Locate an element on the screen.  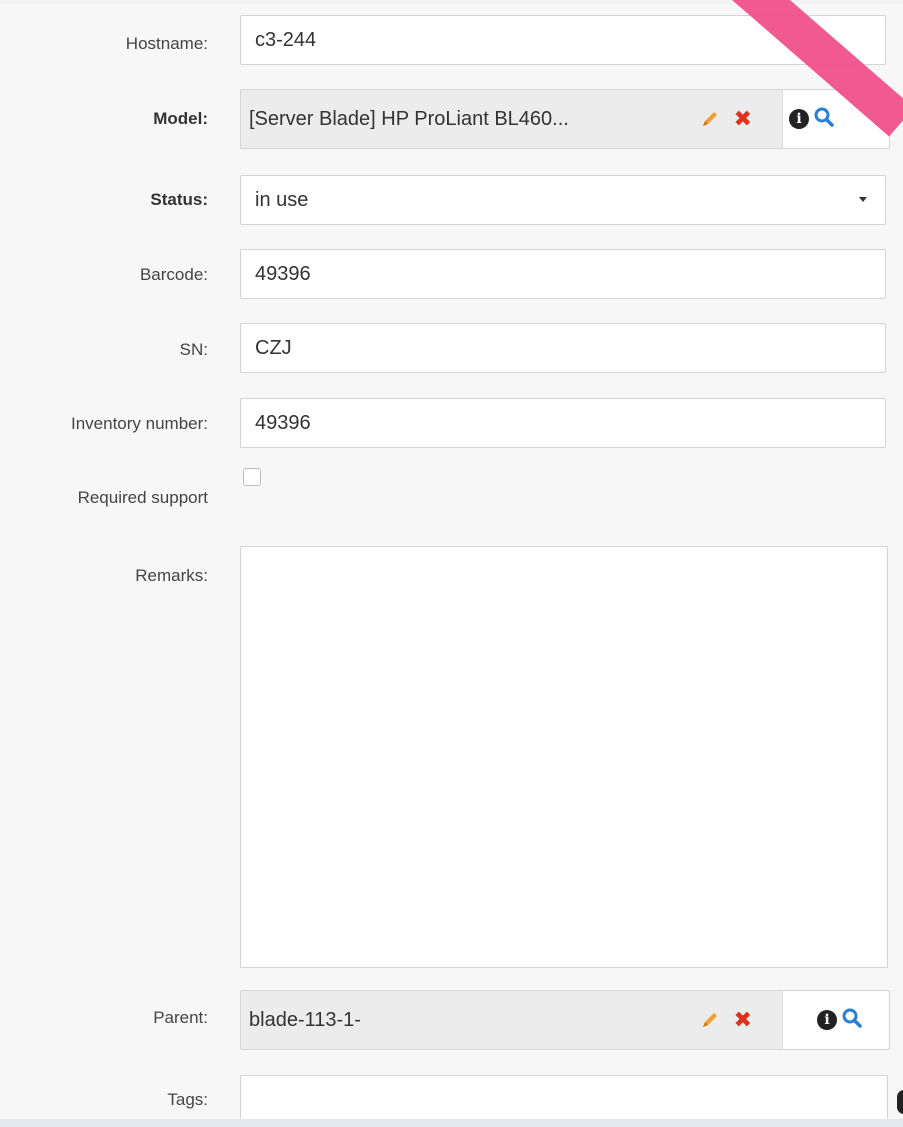
inventory-number-value: 49396 is located at coordinates (283, 422).